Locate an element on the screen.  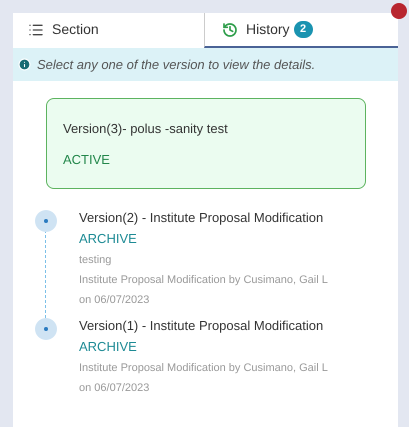
tab: Section is located at coordinates (108, 30).